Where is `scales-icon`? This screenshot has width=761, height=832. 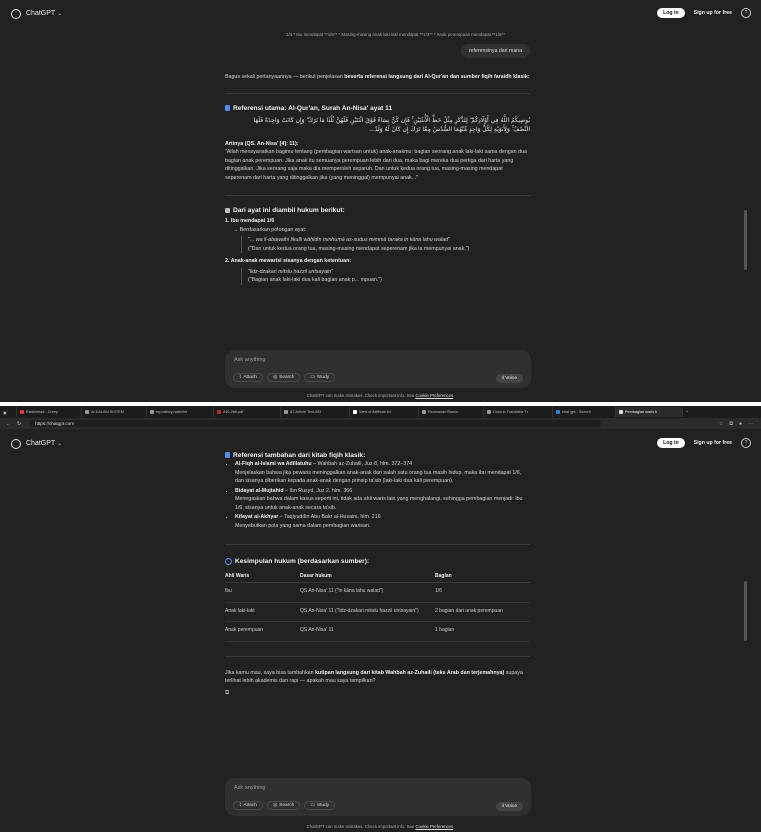 scales-icon is located at coordinates (227, 210).